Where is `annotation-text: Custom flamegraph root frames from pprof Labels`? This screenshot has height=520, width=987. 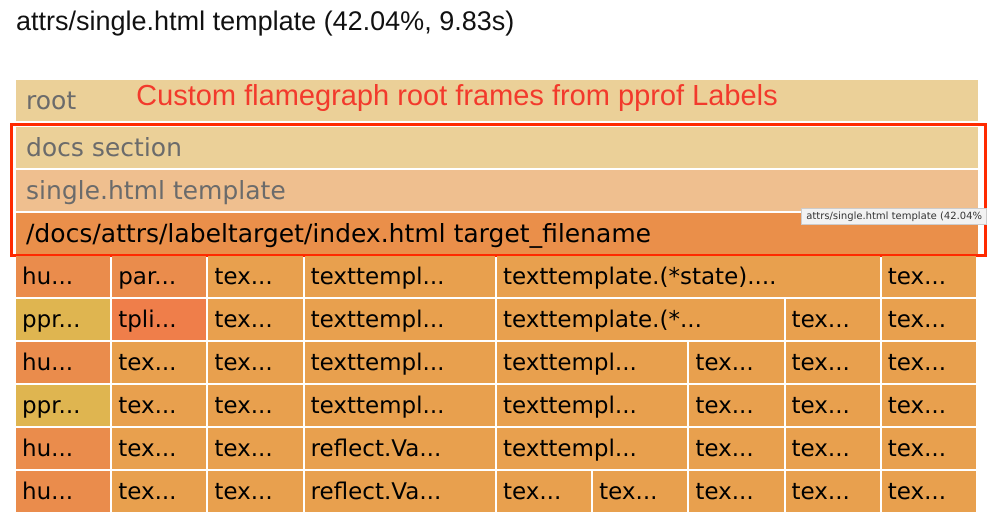 annotation-text: Custom flamegraph root frames from pprof Labels is located at coordinates (457, 96).